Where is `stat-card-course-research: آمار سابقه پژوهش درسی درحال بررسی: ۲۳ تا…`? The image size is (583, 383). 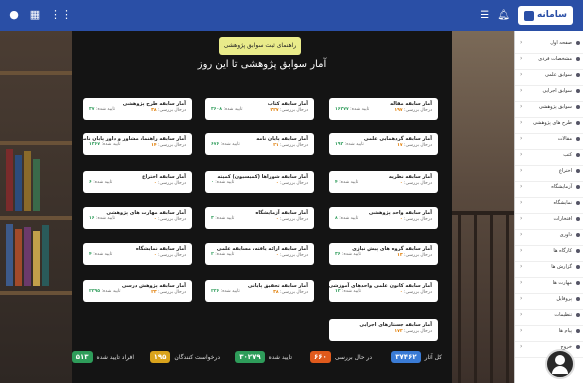
stat-card-course-research: آمار سابقه پژوهش درسی درحال بررسی: ۲۳ تا… is located at coordinates (137, 291).